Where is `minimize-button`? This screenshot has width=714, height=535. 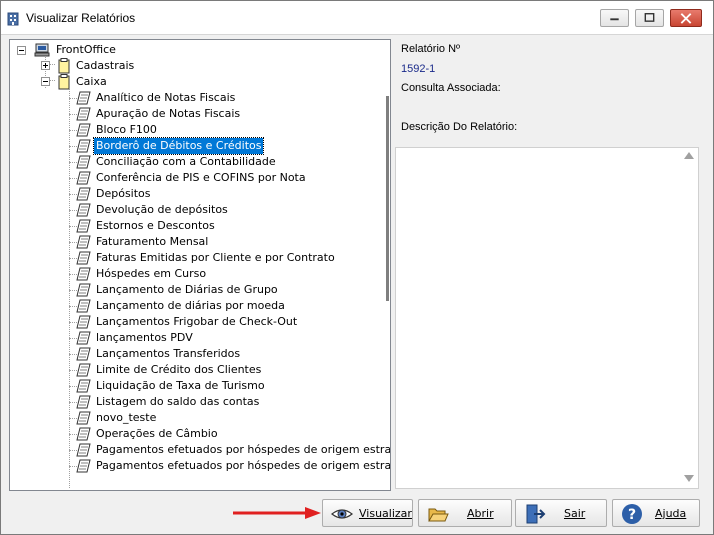
minimize-button is located at coordinates (614, 18).